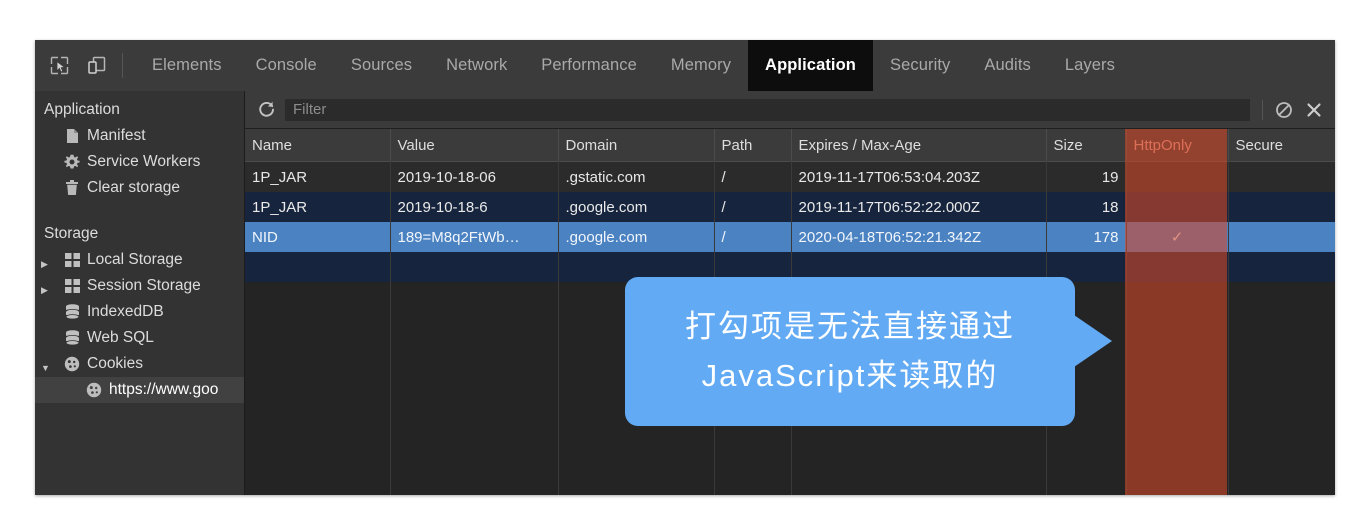 The image size is (1372, 528). I want to click on sidebar-item-web-sql-label: Web SQL, so click(120, 337).